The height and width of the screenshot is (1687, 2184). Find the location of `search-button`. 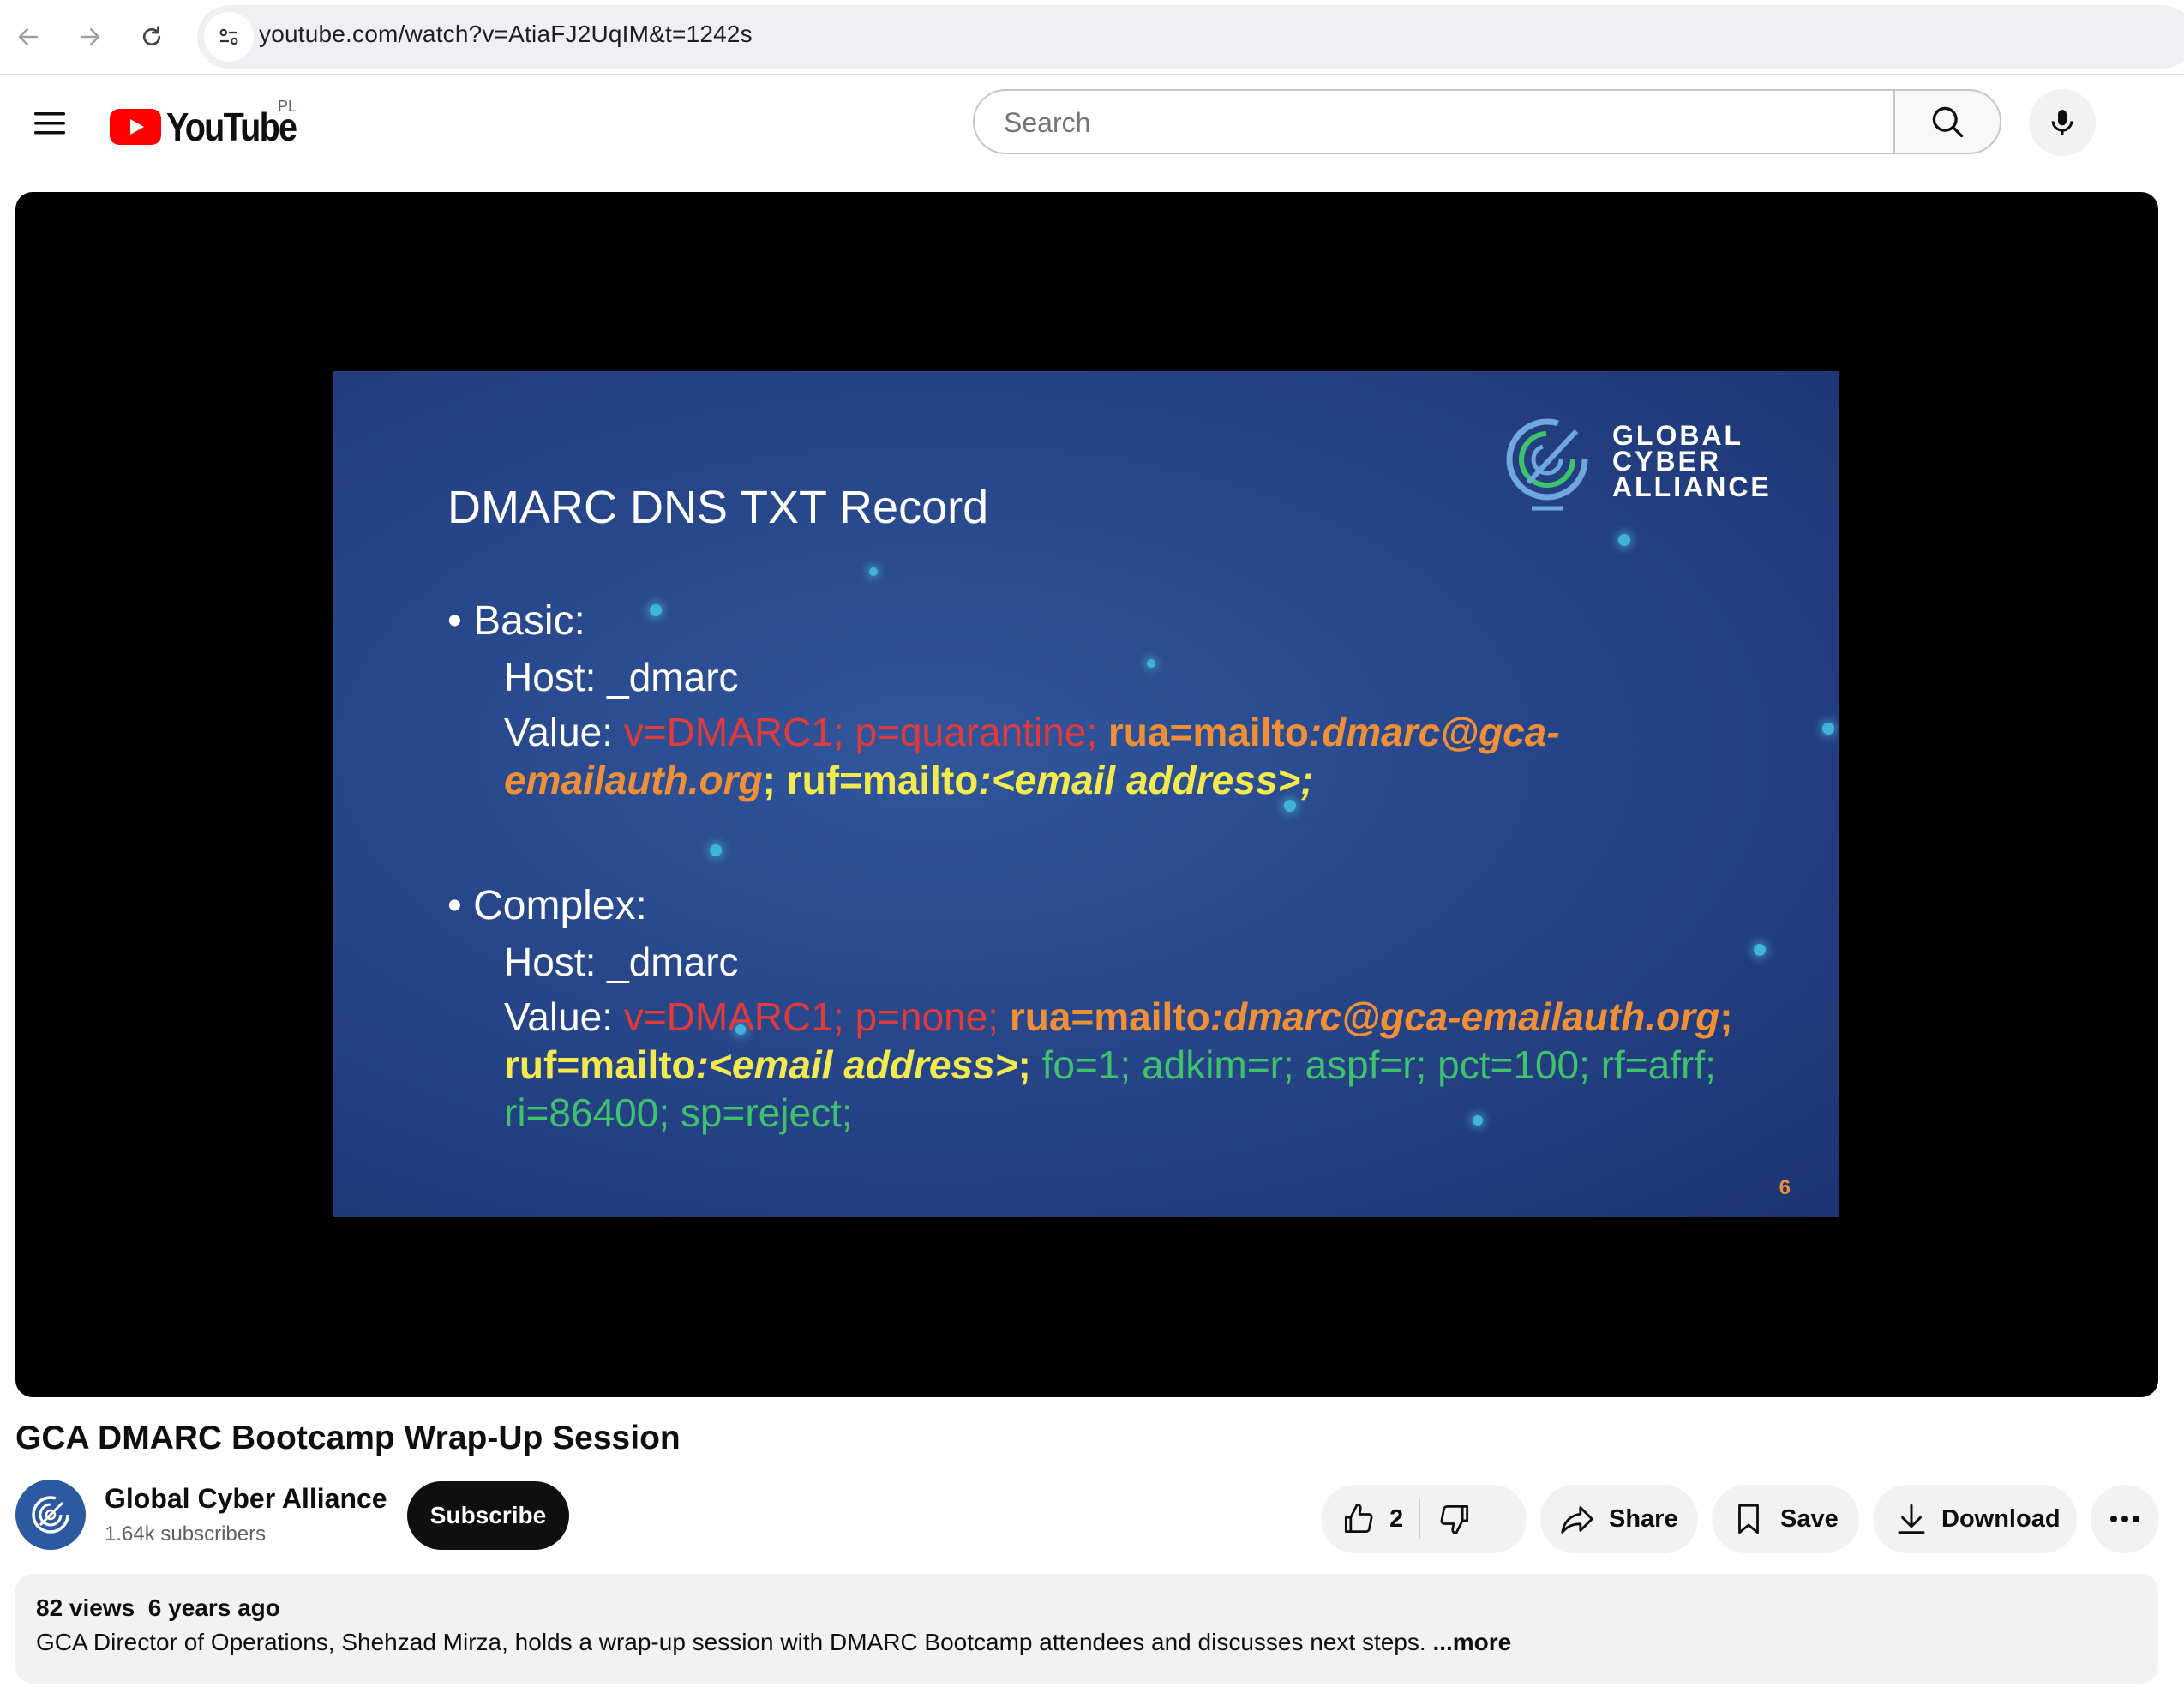

search-button is located at coordinates (1947, 121).